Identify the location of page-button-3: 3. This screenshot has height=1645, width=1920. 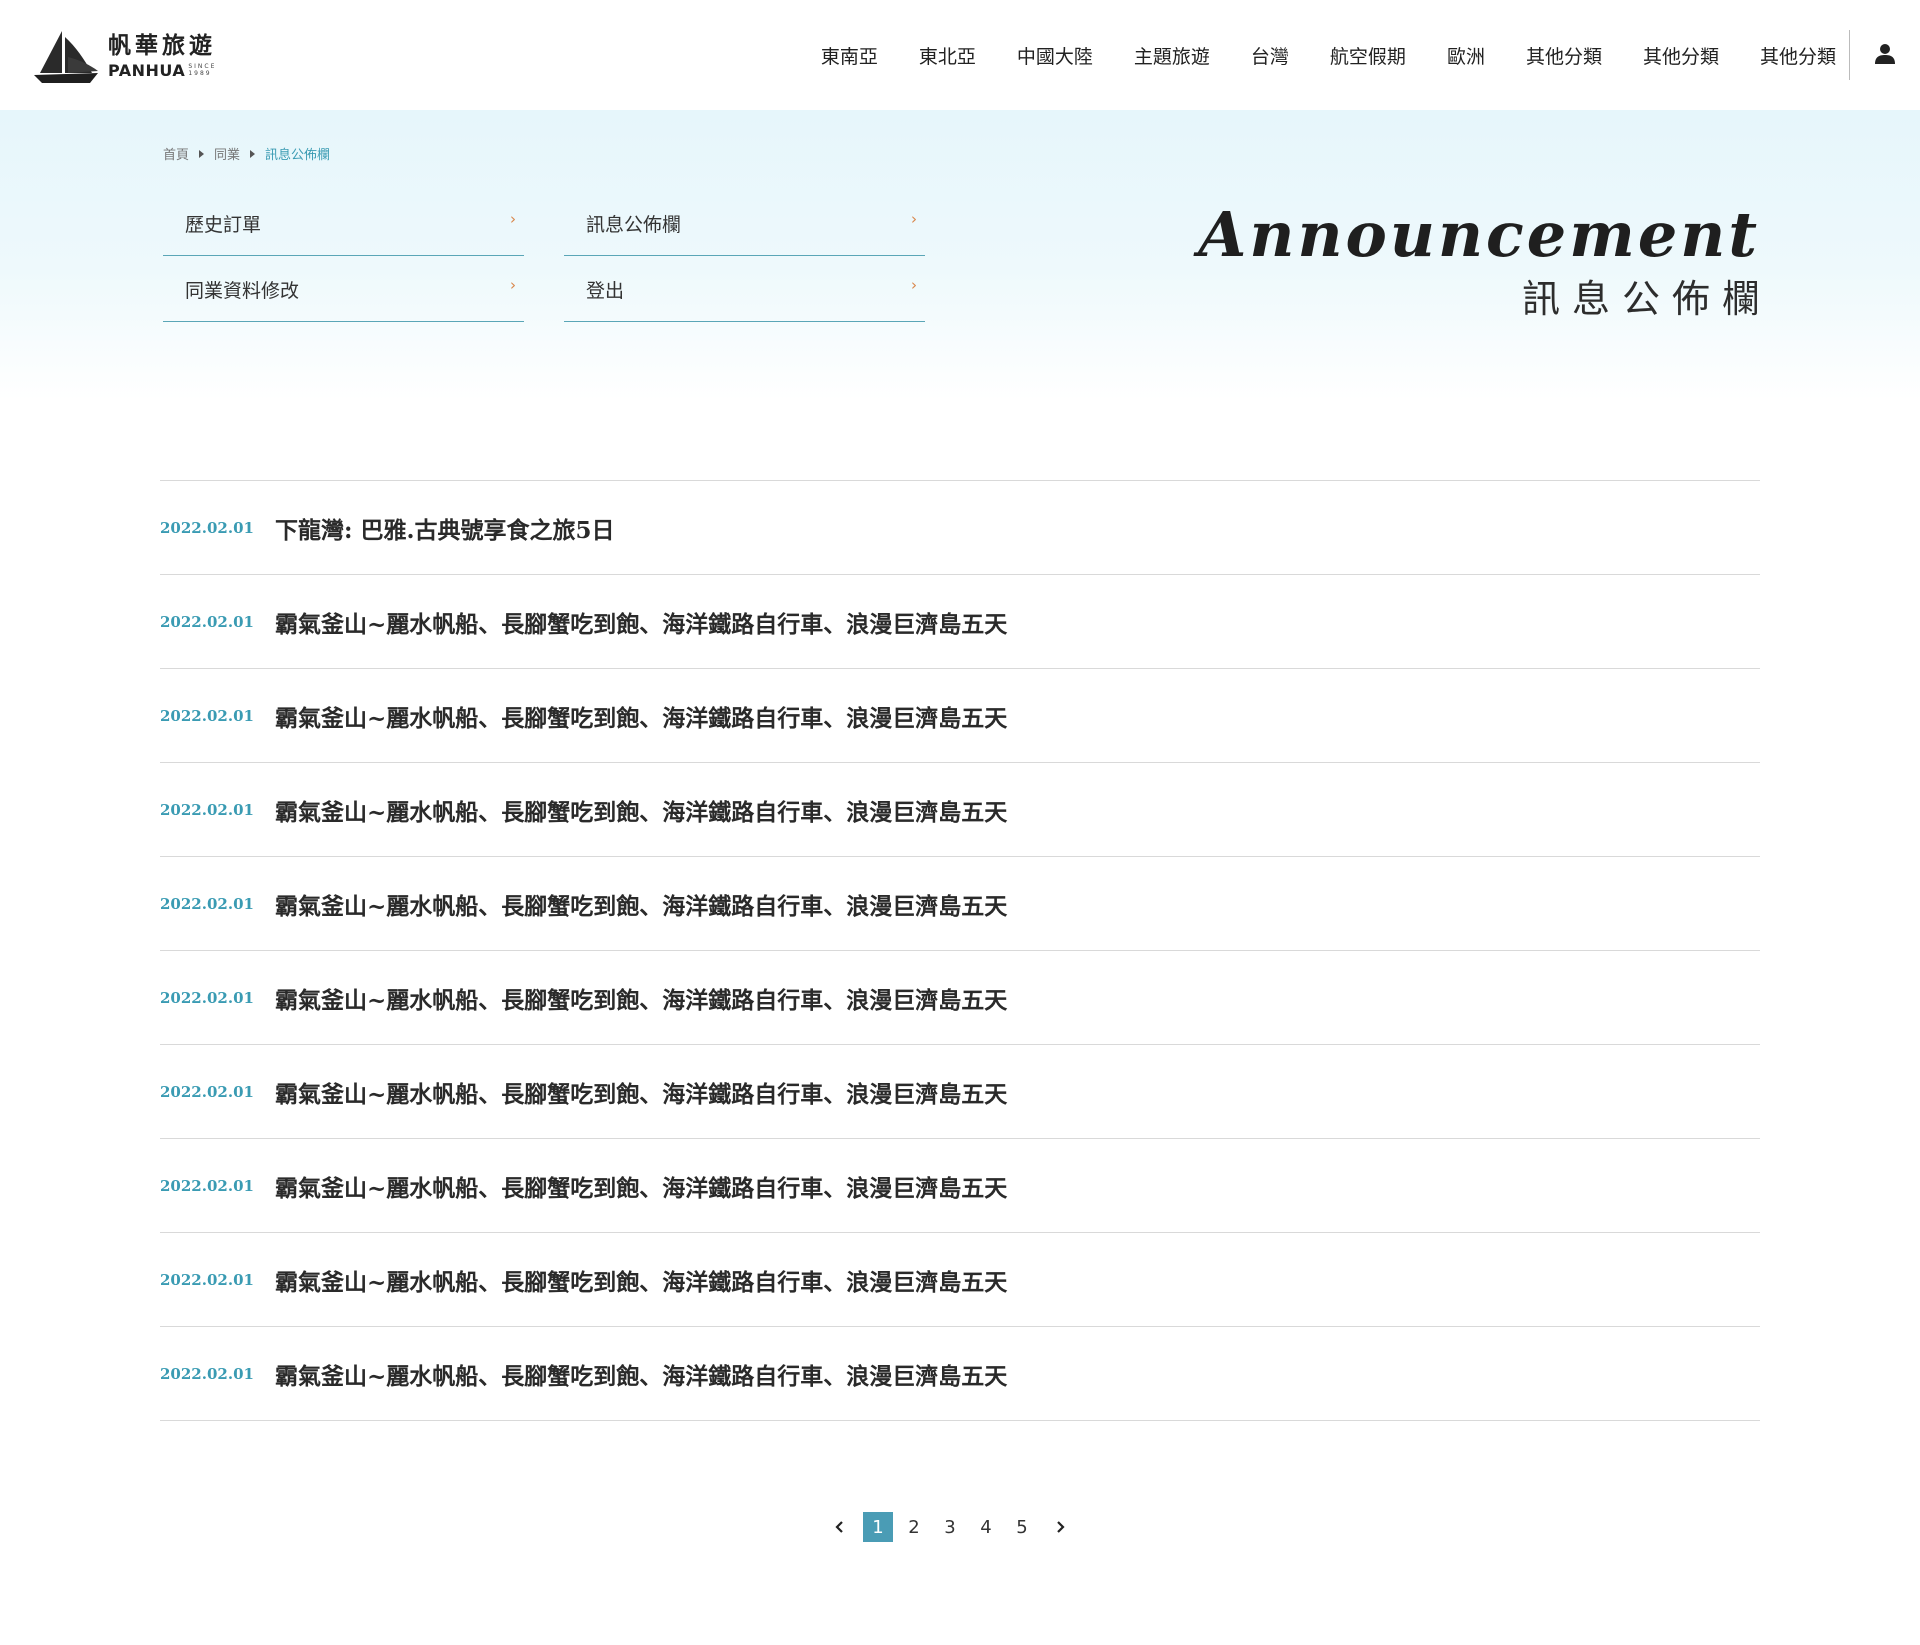
(950, 1527).